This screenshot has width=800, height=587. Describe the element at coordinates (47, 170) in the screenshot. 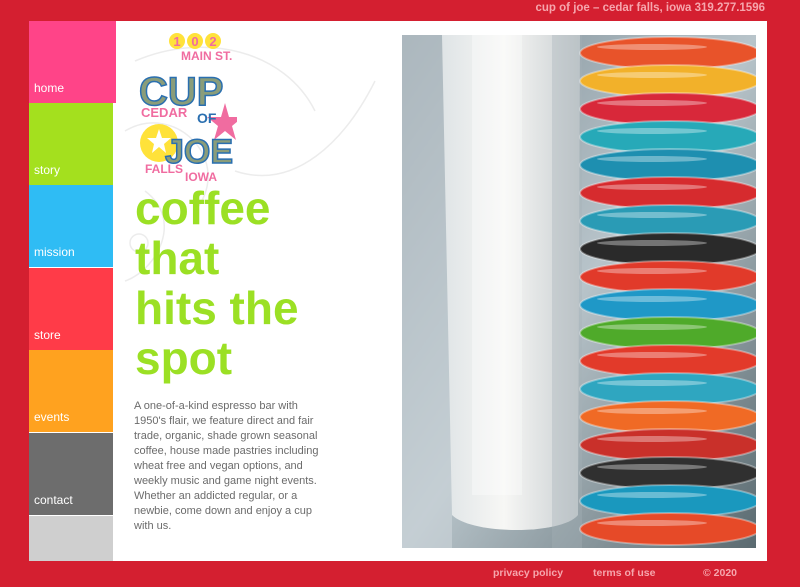

I see `nav-label: story` at that location.